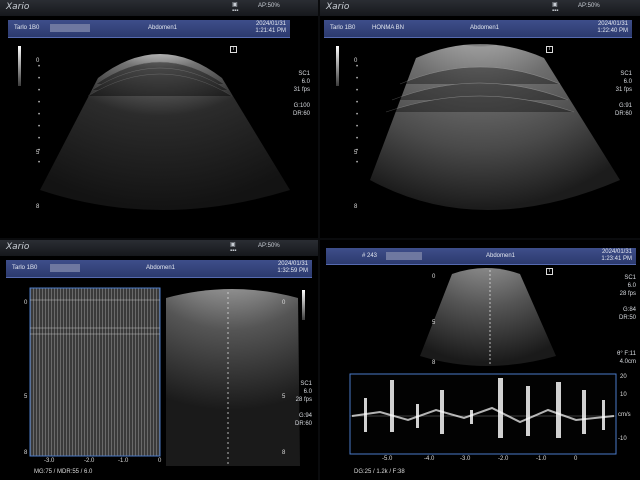 This screenshot has width=640, height=480. I want to click on velocity-tick: 10, so click(623, 395).